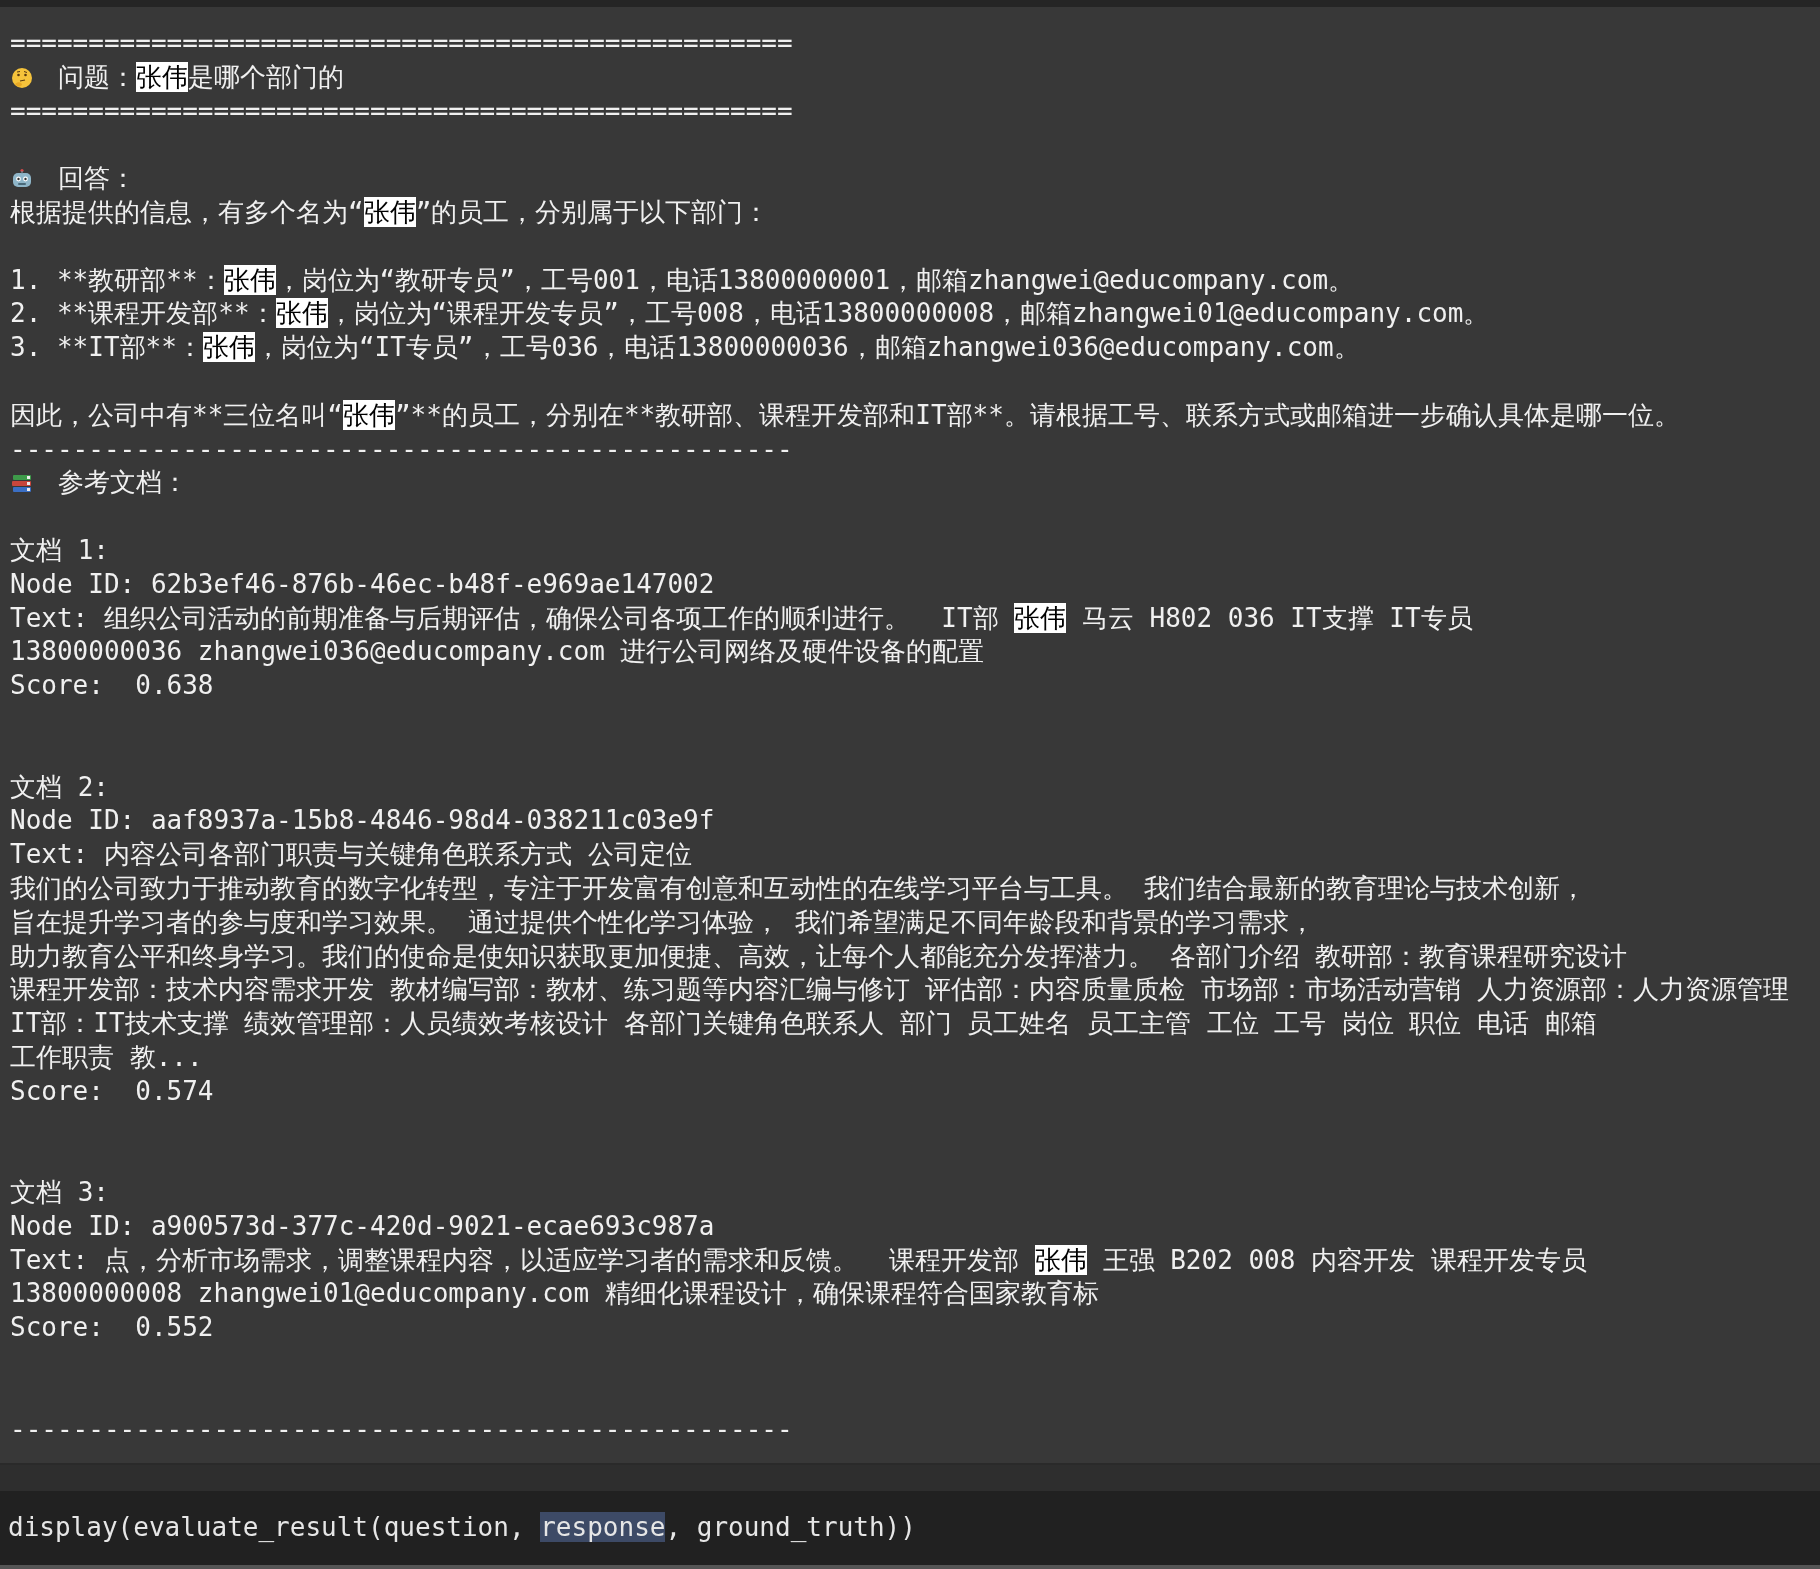  Describe the element at coordinates (819, 956) in the screenshot. I see `output-line: 助力教育公平和终身学习。我们的使命是使知识获取更加便捷、高效，让每个人都能充分发挥潜力。 各部门介绍 教研部：教育课程研究设计` at that location.